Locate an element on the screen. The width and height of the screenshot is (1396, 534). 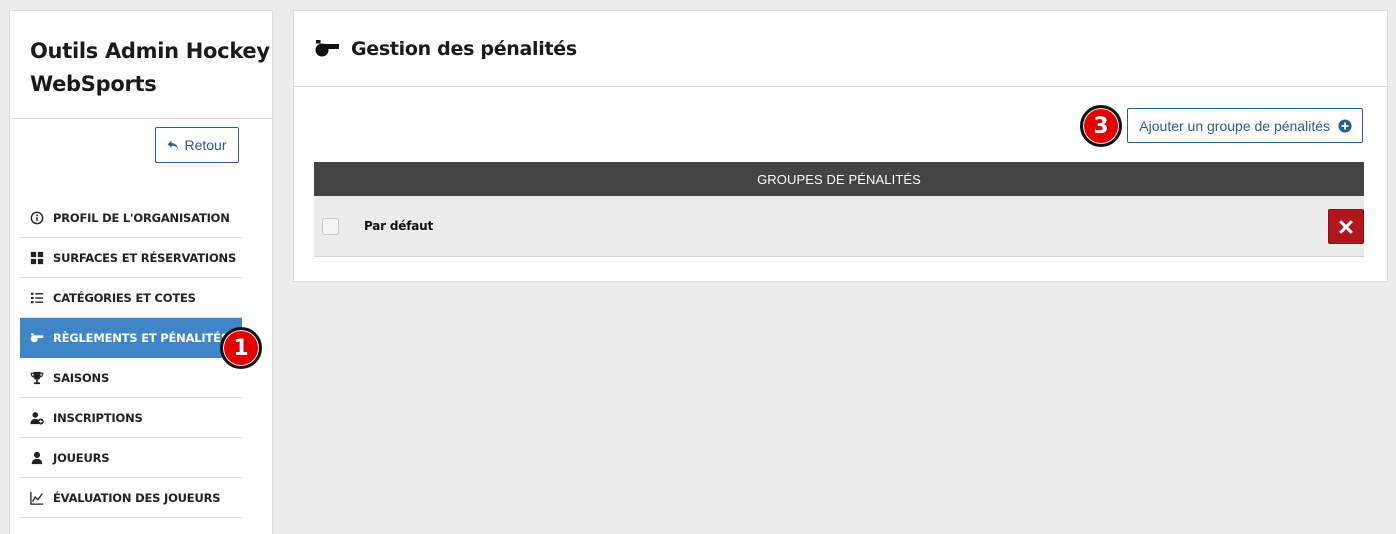
row-checkbox is located at coordinates (330, 226).